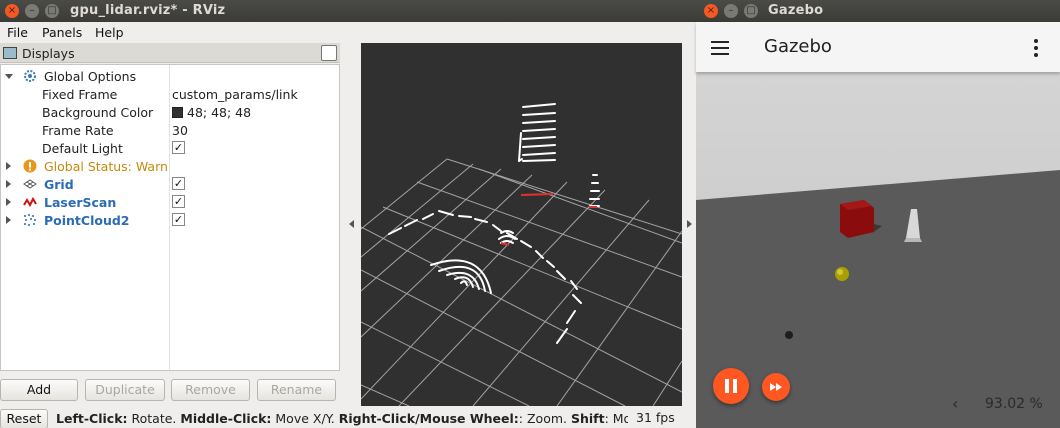  Describe the element at coordinates (878, 11) in the screenshot. I see `gazebo-titlebar: × – □ Gazebo` at that location.